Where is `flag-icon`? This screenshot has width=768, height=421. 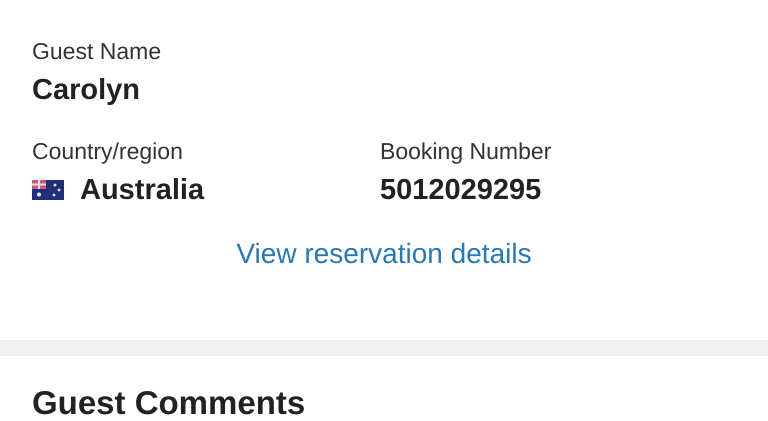
flag-icon is located at coordinates (48, 190).